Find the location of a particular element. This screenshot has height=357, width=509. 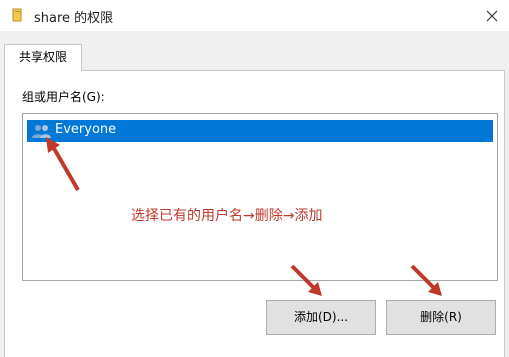

group-or-user-names-label: 组或用户名(G): is located at coordinates (63, 97).